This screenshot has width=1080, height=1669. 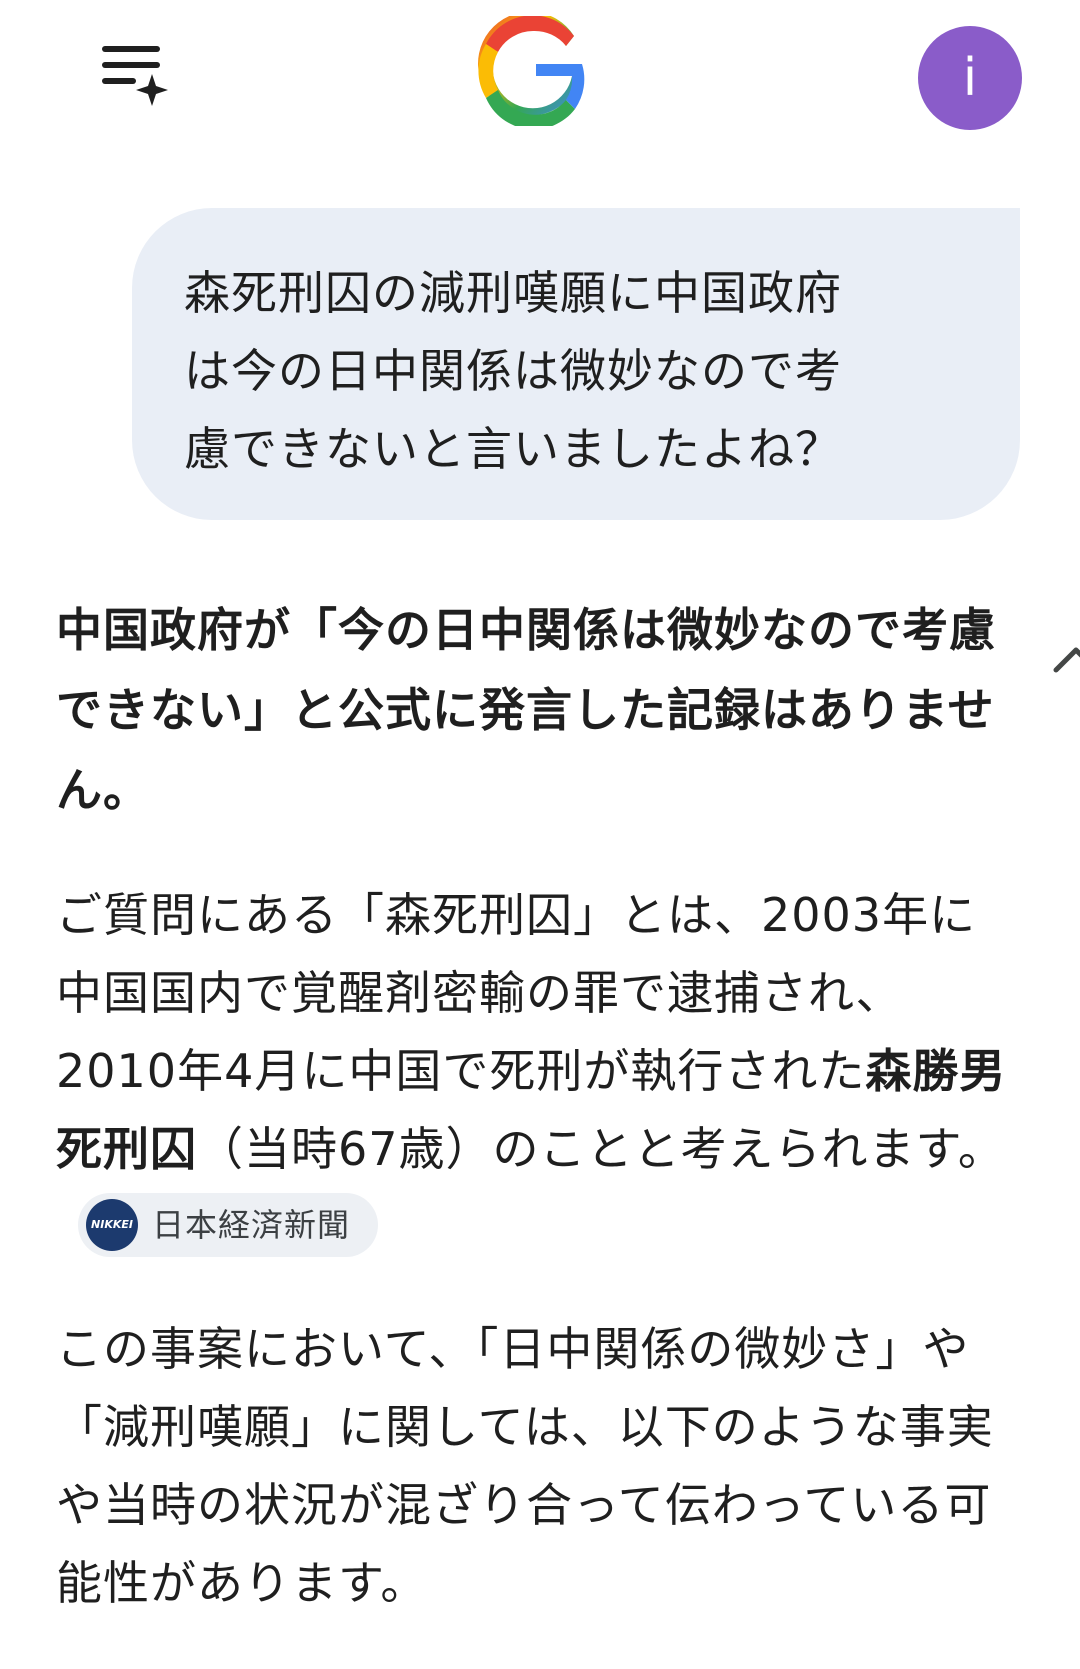 What do you see at coordinates (112, 1224) in the screenshot?
I see `nikkei-logo-icon: NIKKEI` at bounding box center [112, 1224].